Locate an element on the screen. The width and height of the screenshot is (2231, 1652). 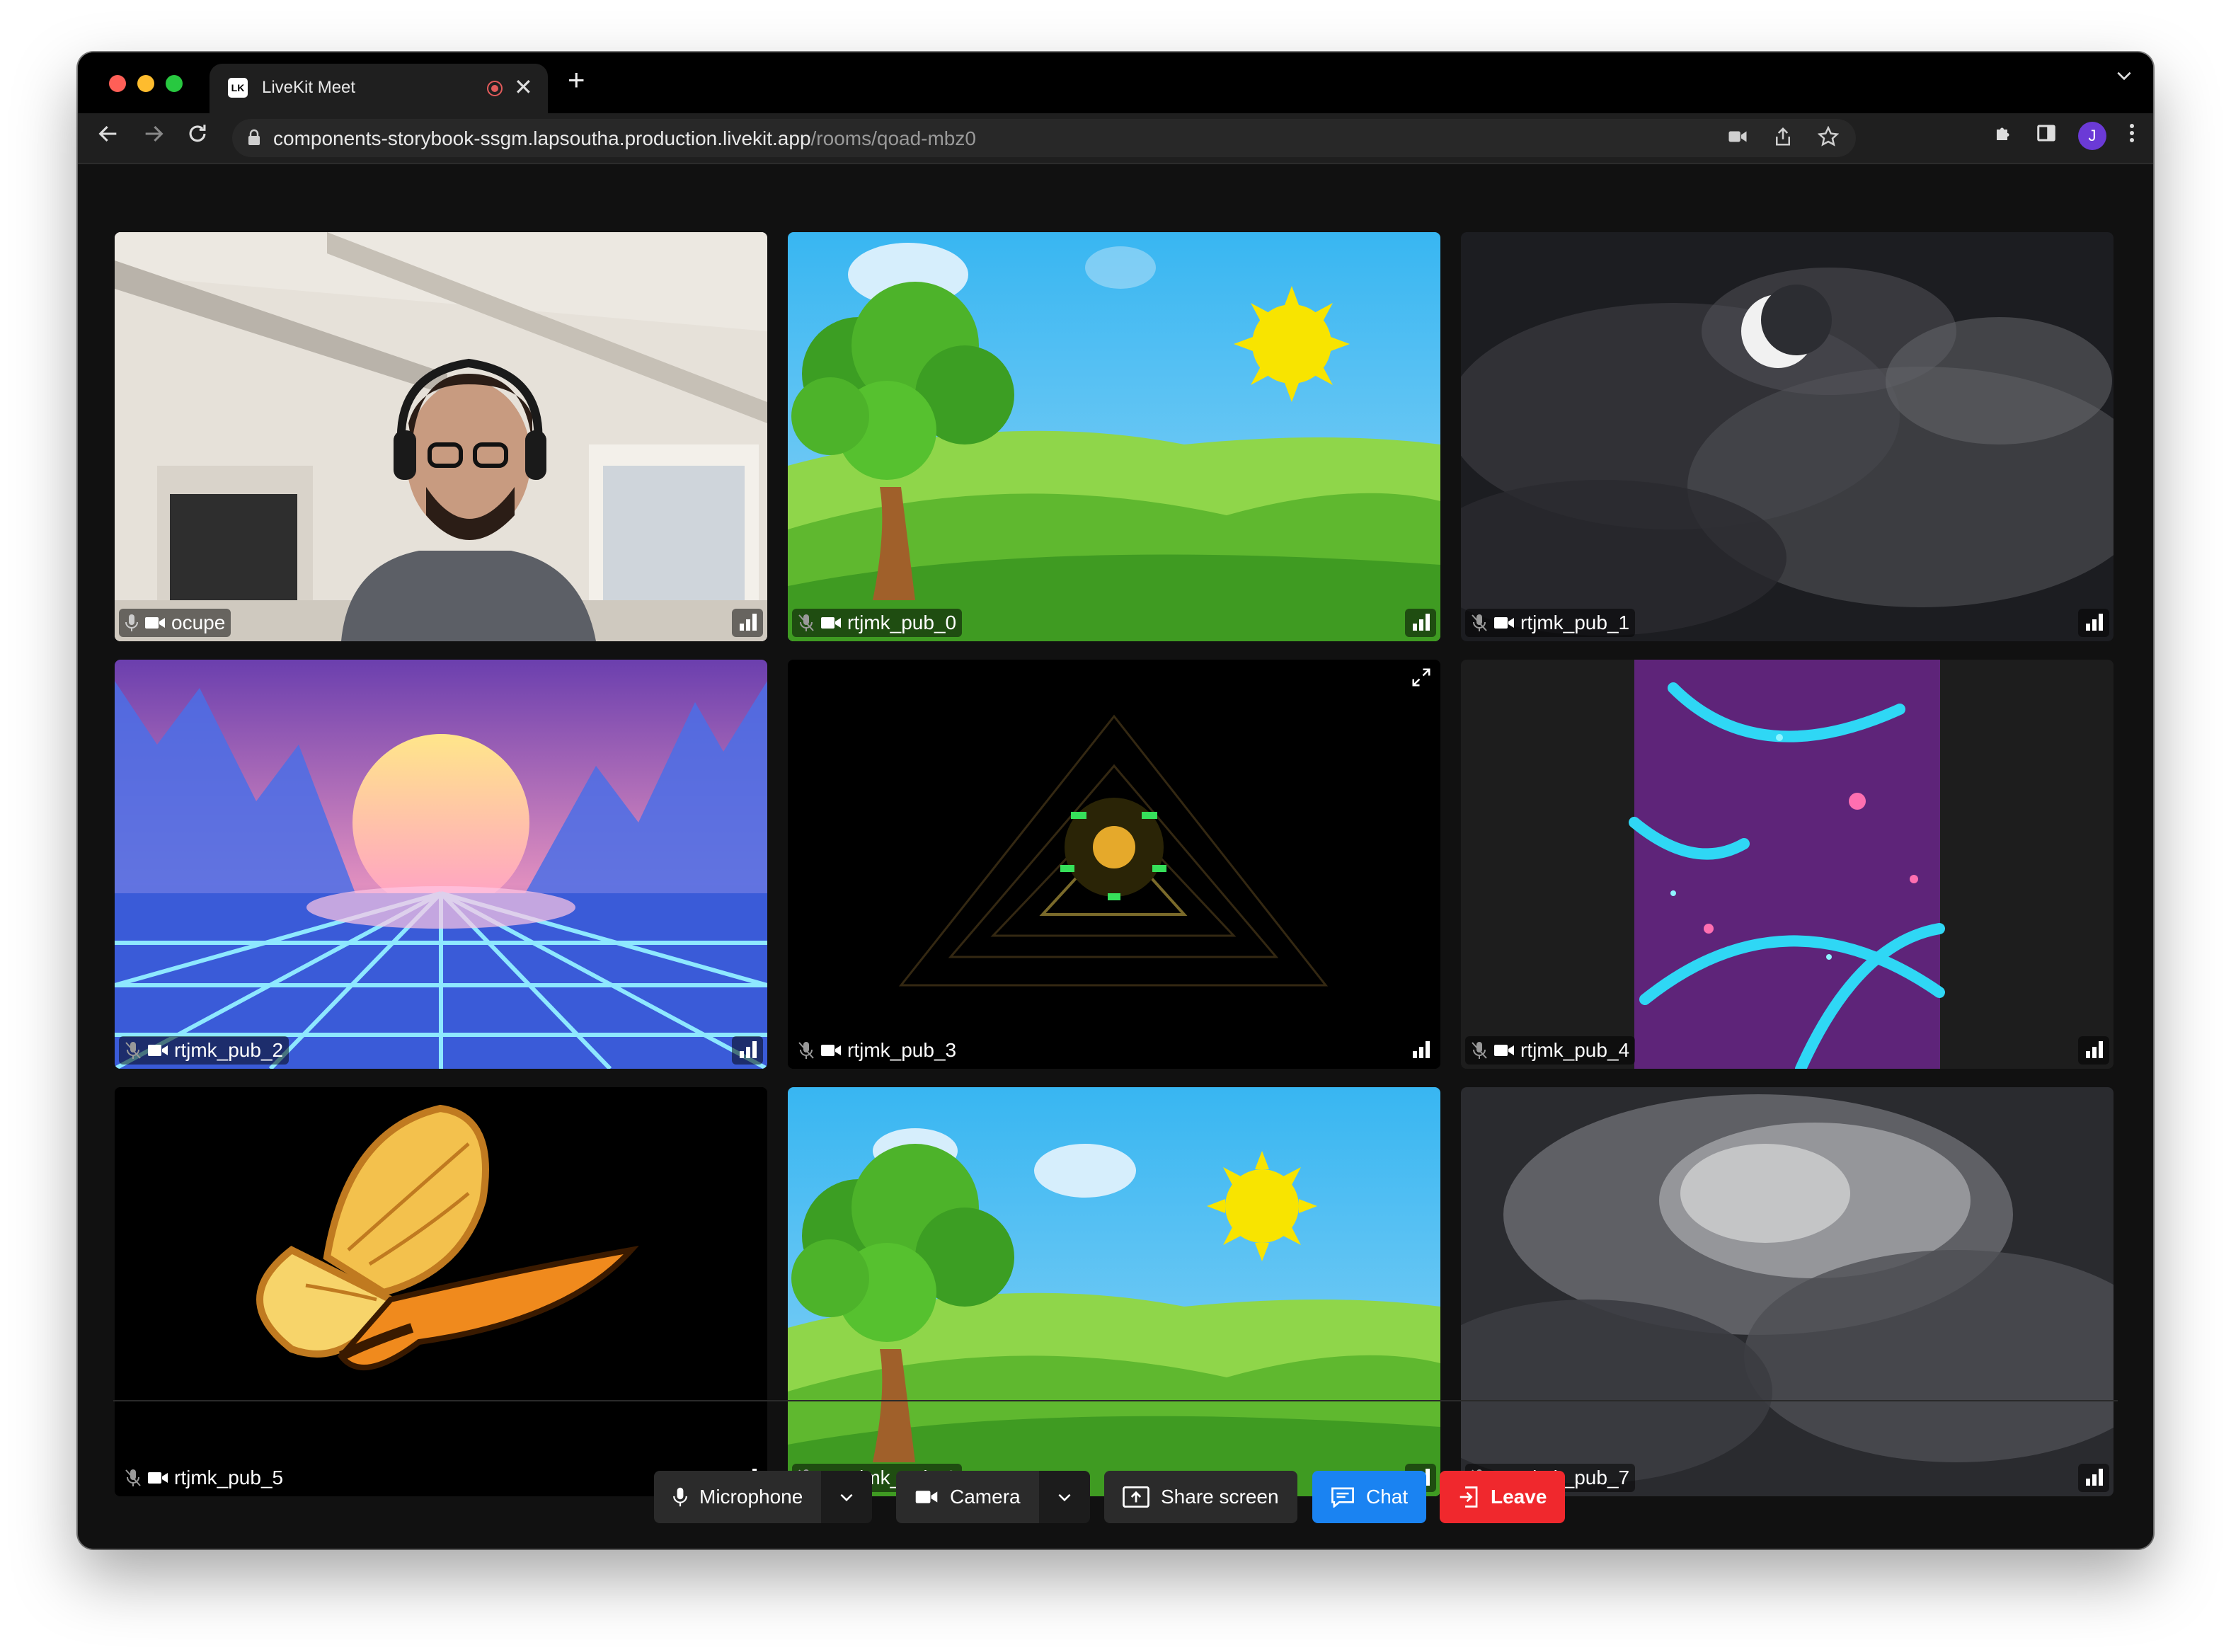
camera-button: Camera is located at coordinates (967, 1497).